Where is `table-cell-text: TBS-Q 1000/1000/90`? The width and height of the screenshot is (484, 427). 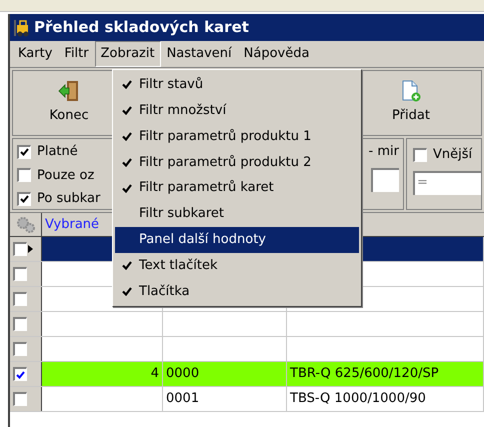 table-cell-text: TBS-Q 1000/1000/90 is located at coordinates (358, 399).